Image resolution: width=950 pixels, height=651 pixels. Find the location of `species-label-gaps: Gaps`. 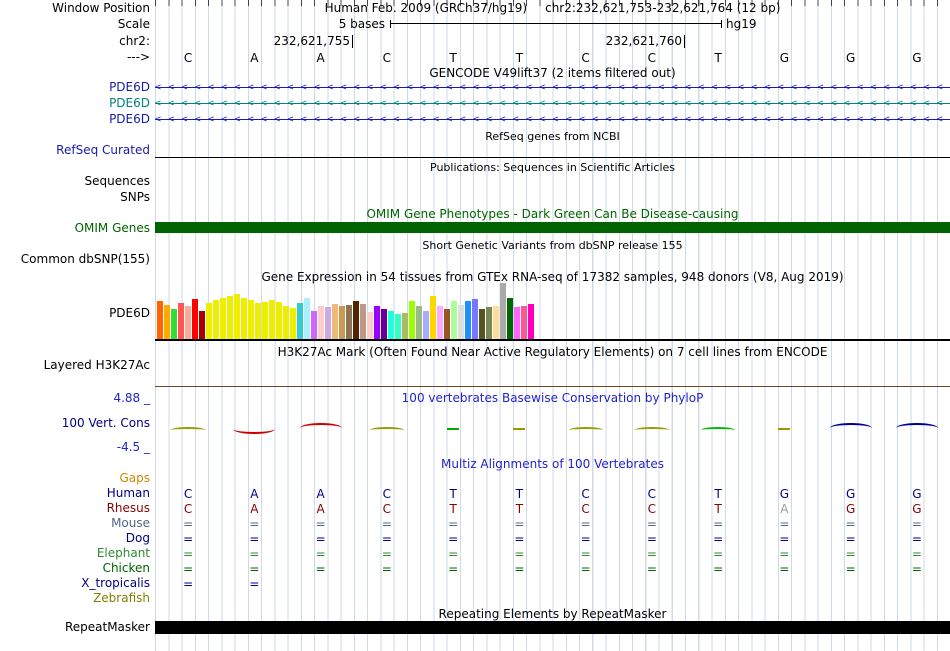

species-label-gaps: Gaps is located at coordinates (75, 478).